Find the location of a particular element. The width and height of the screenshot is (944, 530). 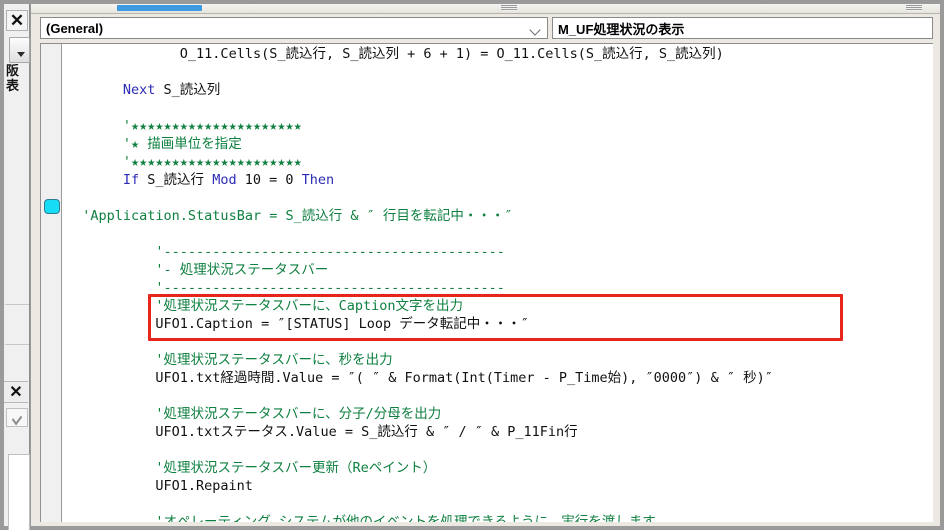

editor-gutter is located at coordinates (51, 283).